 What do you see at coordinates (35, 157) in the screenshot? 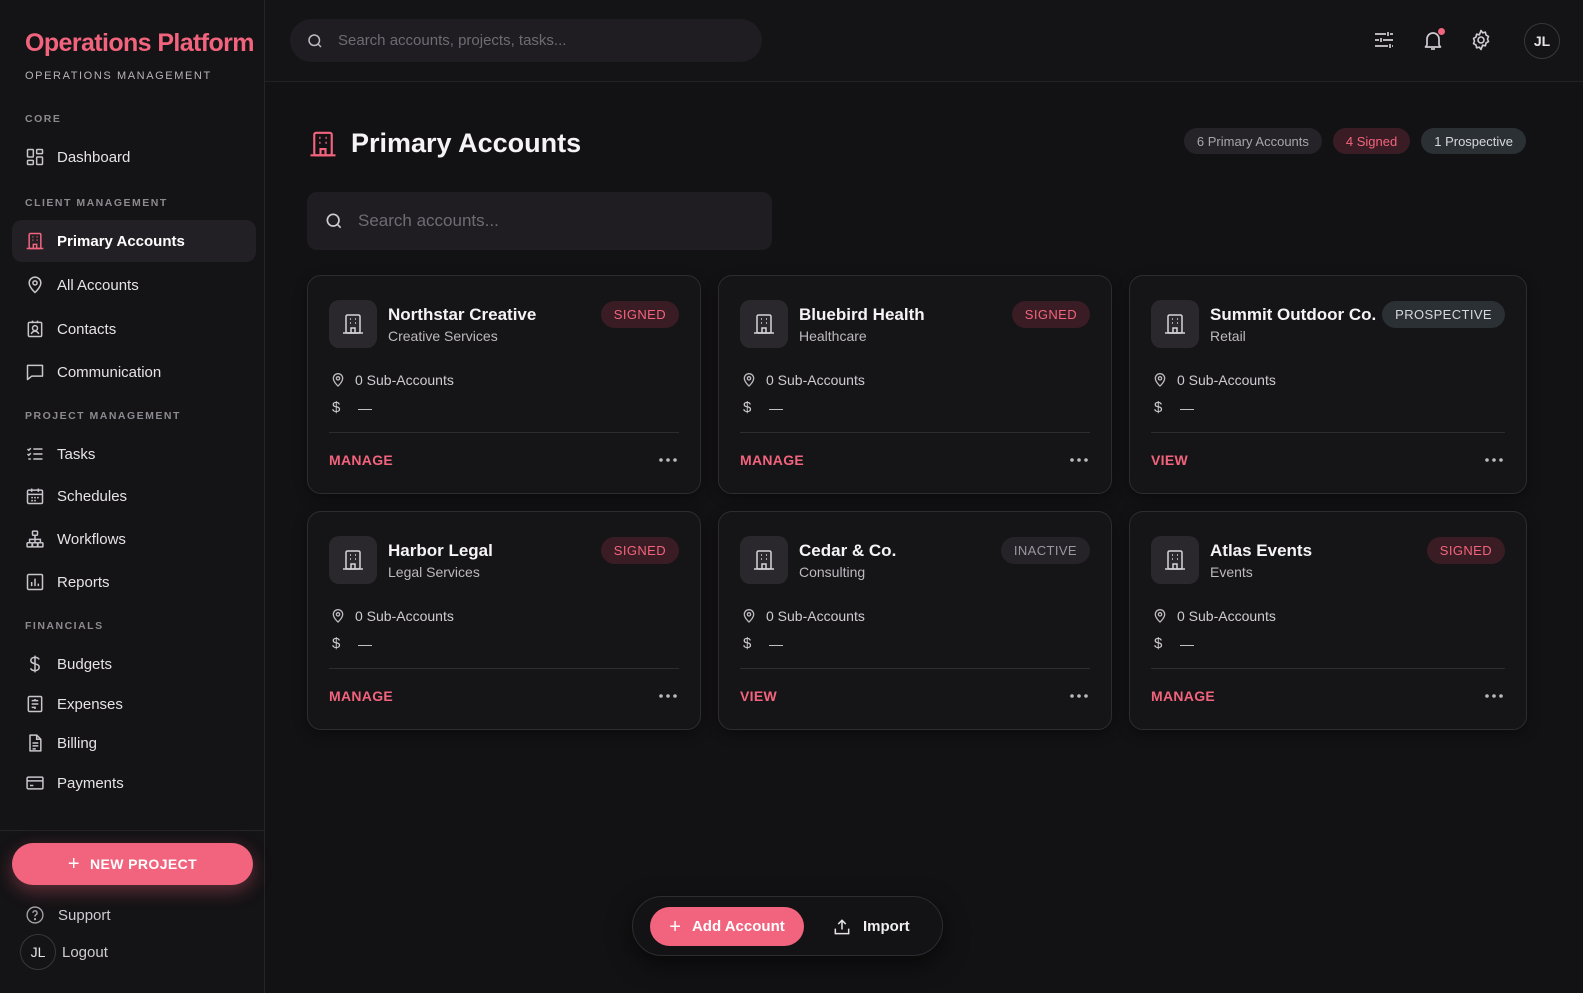
I see `dashboard-icon` at bounding box center [35, 157].